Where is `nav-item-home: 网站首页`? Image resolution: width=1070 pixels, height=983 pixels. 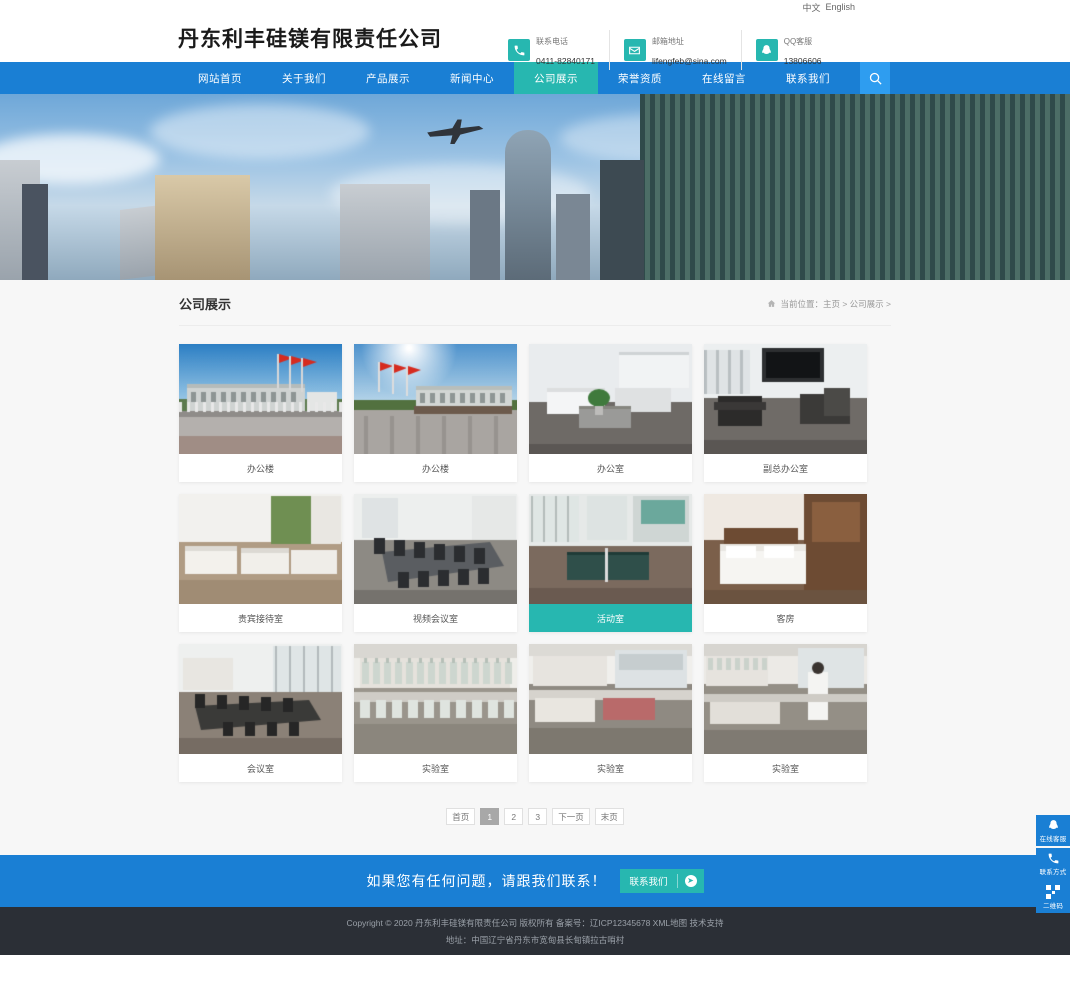 nav-item-home: 网站首页 is located at coordinates (220, 78).